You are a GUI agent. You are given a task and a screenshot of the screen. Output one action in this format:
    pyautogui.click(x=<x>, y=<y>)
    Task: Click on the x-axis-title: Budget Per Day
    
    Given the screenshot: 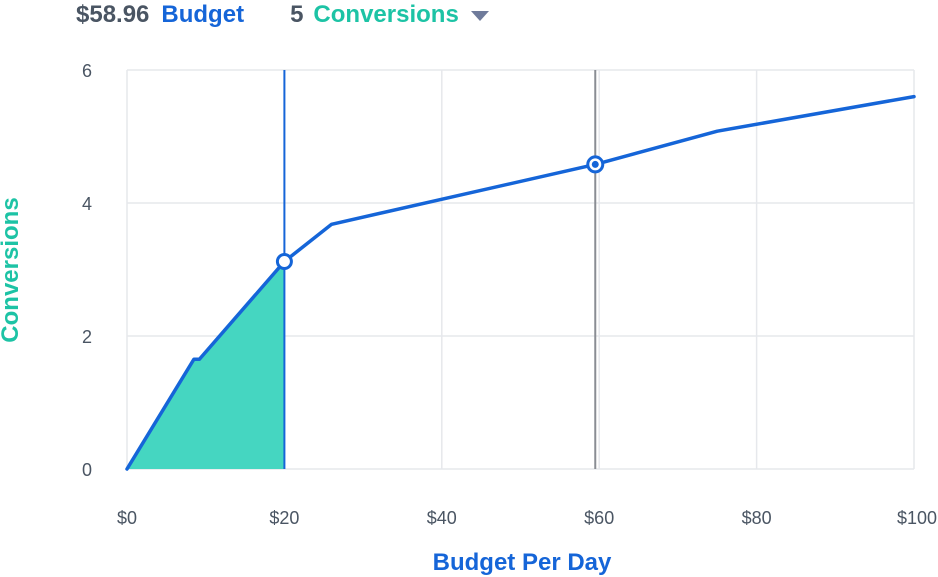 What is the action you would take?
    pyautogui.click(x=522, y=562)
    